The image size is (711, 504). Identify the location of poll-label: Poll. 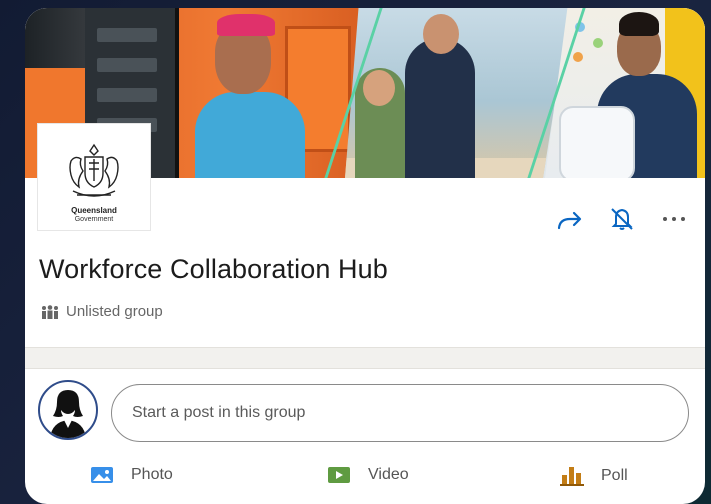
(614, 475).